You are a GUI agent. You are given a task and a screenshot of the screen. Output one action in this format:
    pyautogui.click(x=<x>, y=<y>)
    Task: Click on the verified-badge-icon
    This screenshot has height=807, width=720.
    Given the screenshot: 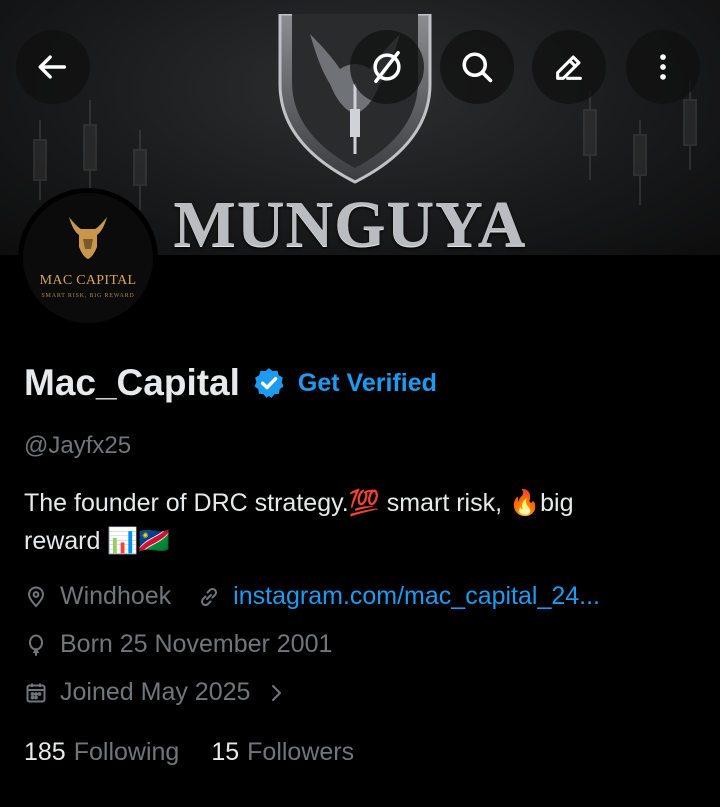 What is the action you would take?
    pyautogui.click(x=269, y=383)
    